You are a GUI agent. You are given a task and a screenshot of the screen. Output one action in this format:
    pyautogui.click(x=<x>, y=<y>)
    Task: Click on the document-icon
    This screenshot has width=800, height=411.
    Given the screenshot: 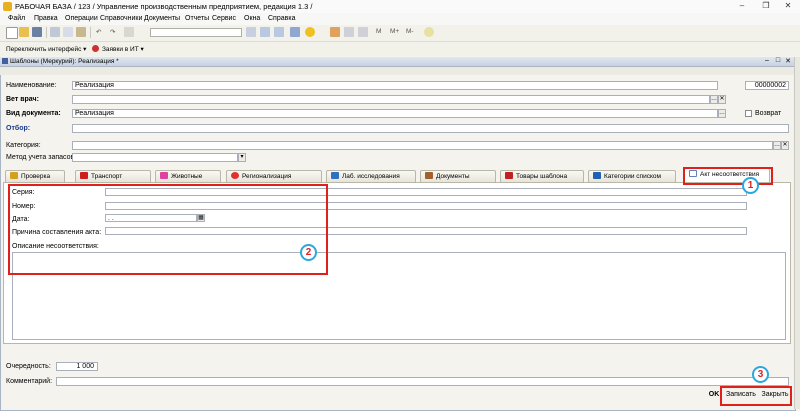 What is the action you would take?
    pyautogui.click(x=5, y=61)
    